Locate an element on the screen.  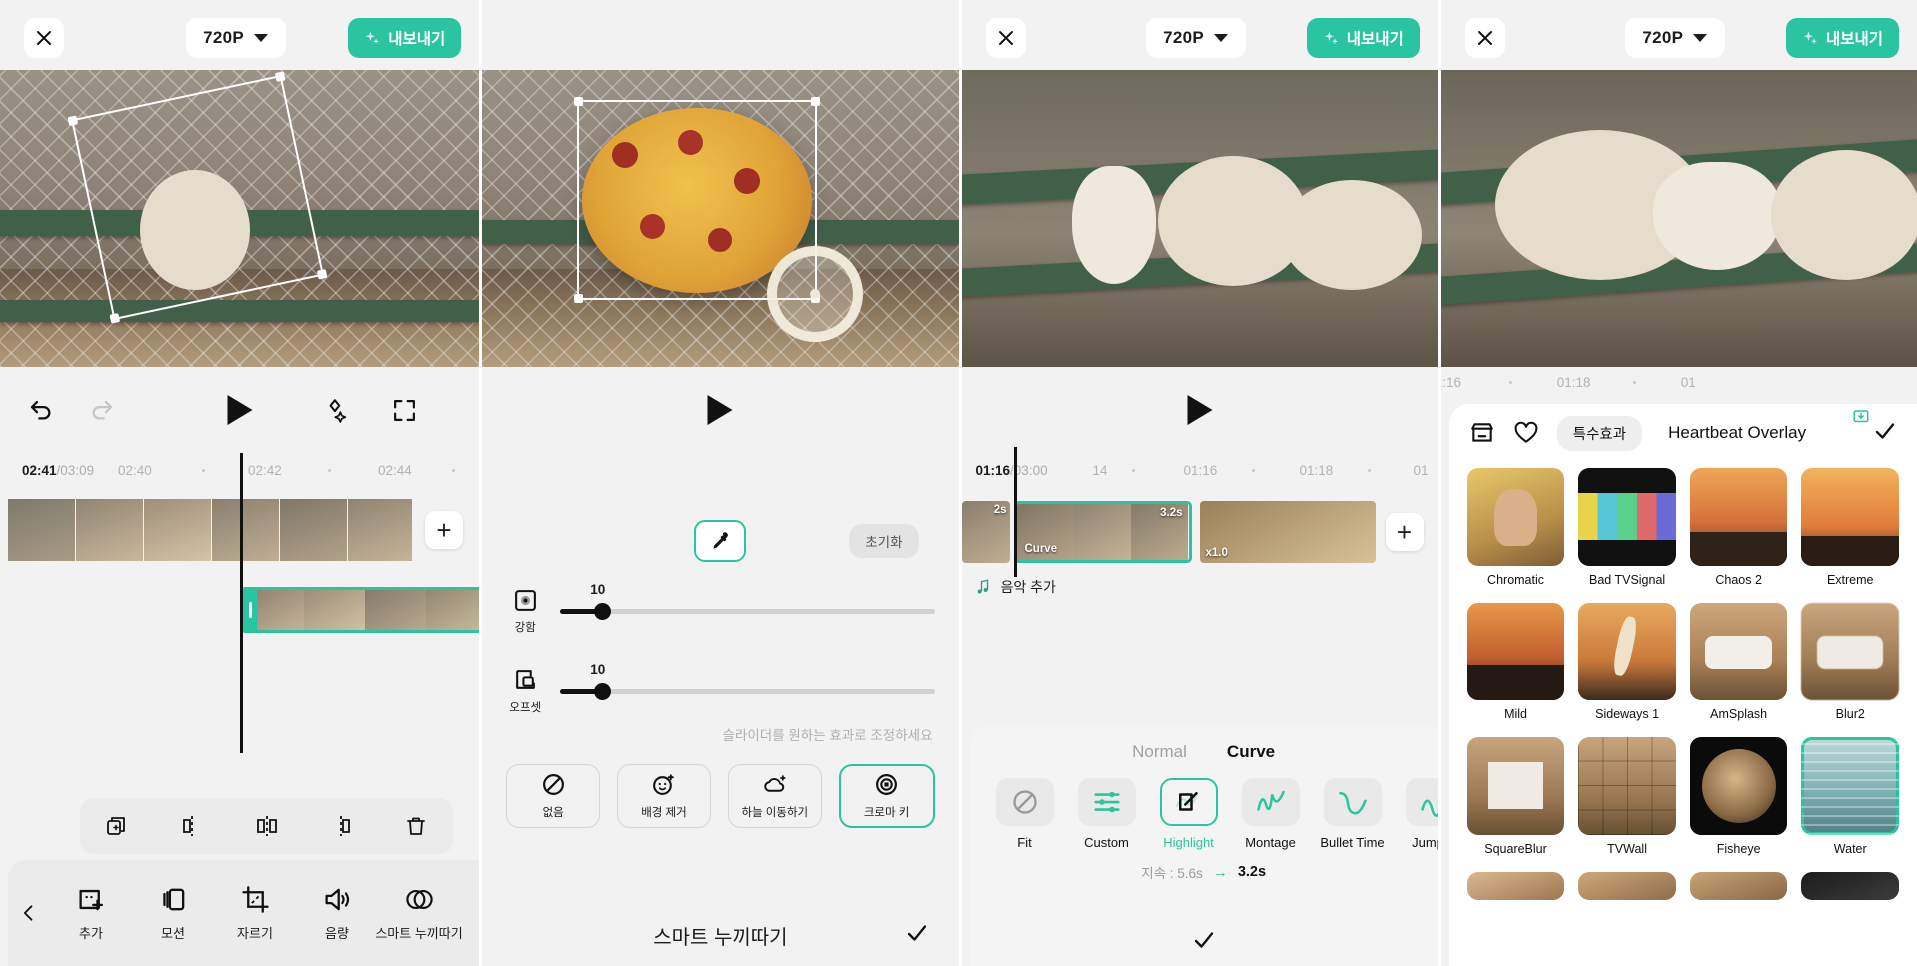
clip-quick-tools is located at coordinates (267, 826).